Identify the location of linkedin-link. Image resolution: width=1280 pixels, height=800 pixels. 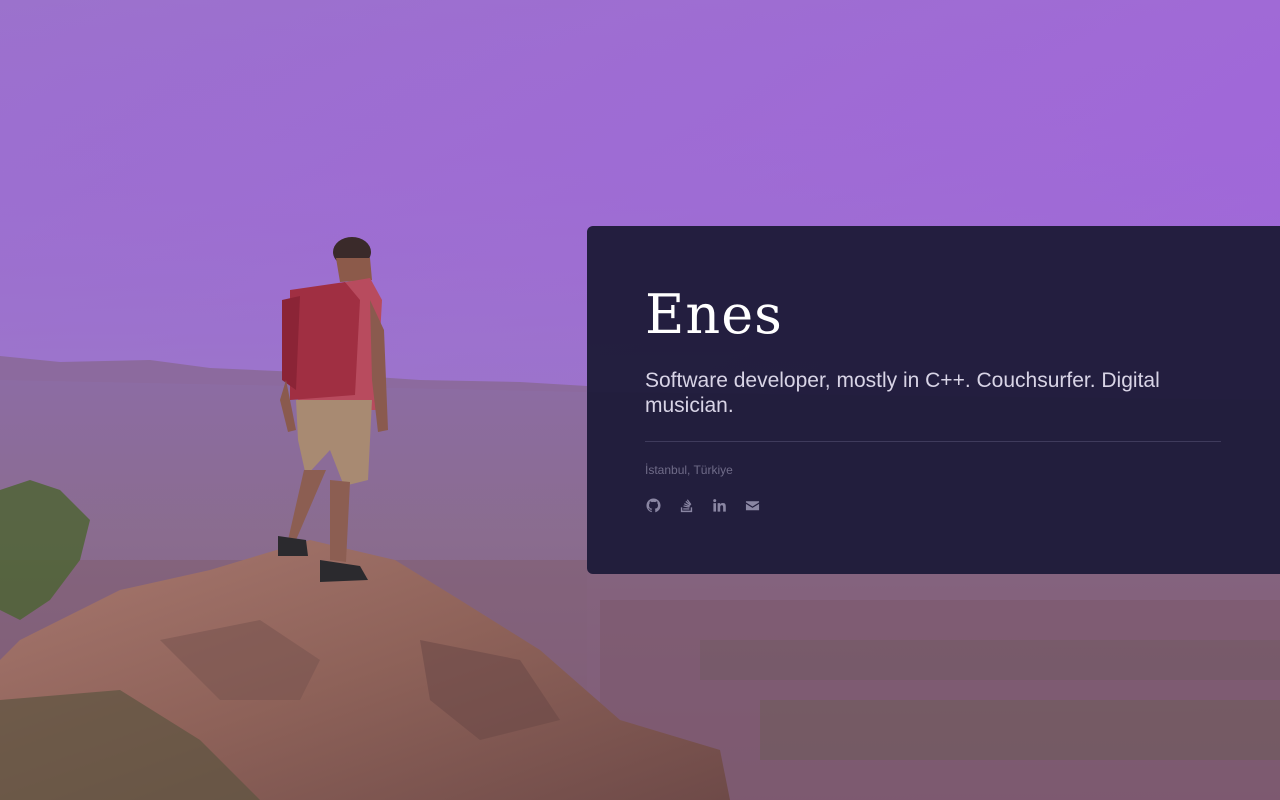
(719, 505).